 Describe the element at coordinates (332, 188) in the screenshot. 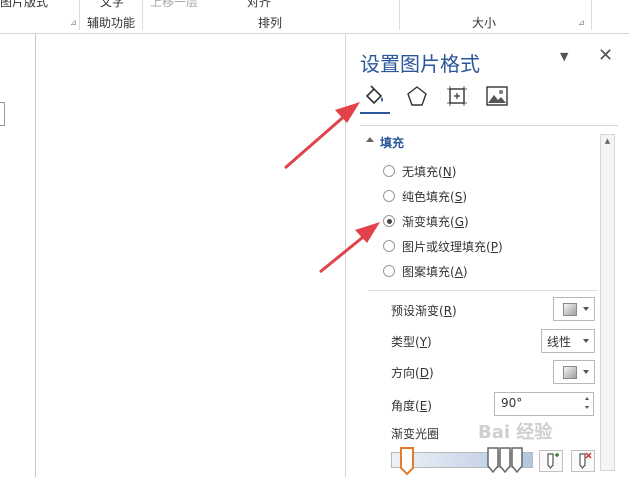

I see `annotation-arrows` at that location.